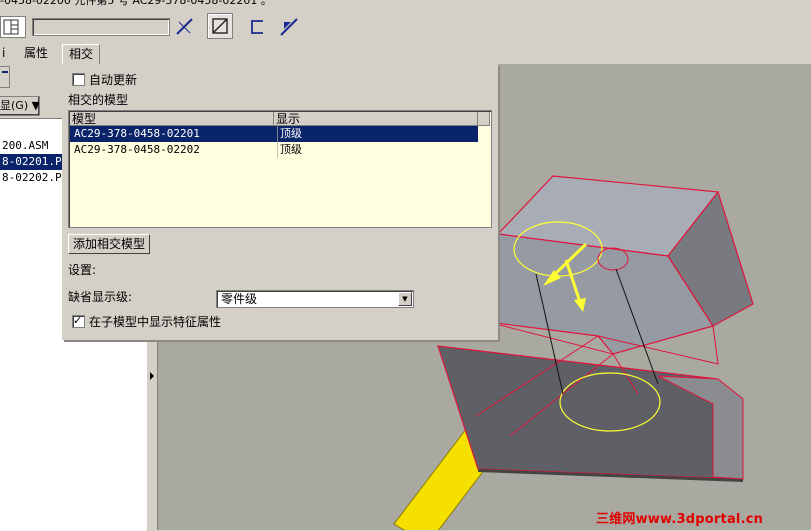  Describe the element at coordinates (82, 270) in the screenshot. I see `settings-label: 设置:` at that location.